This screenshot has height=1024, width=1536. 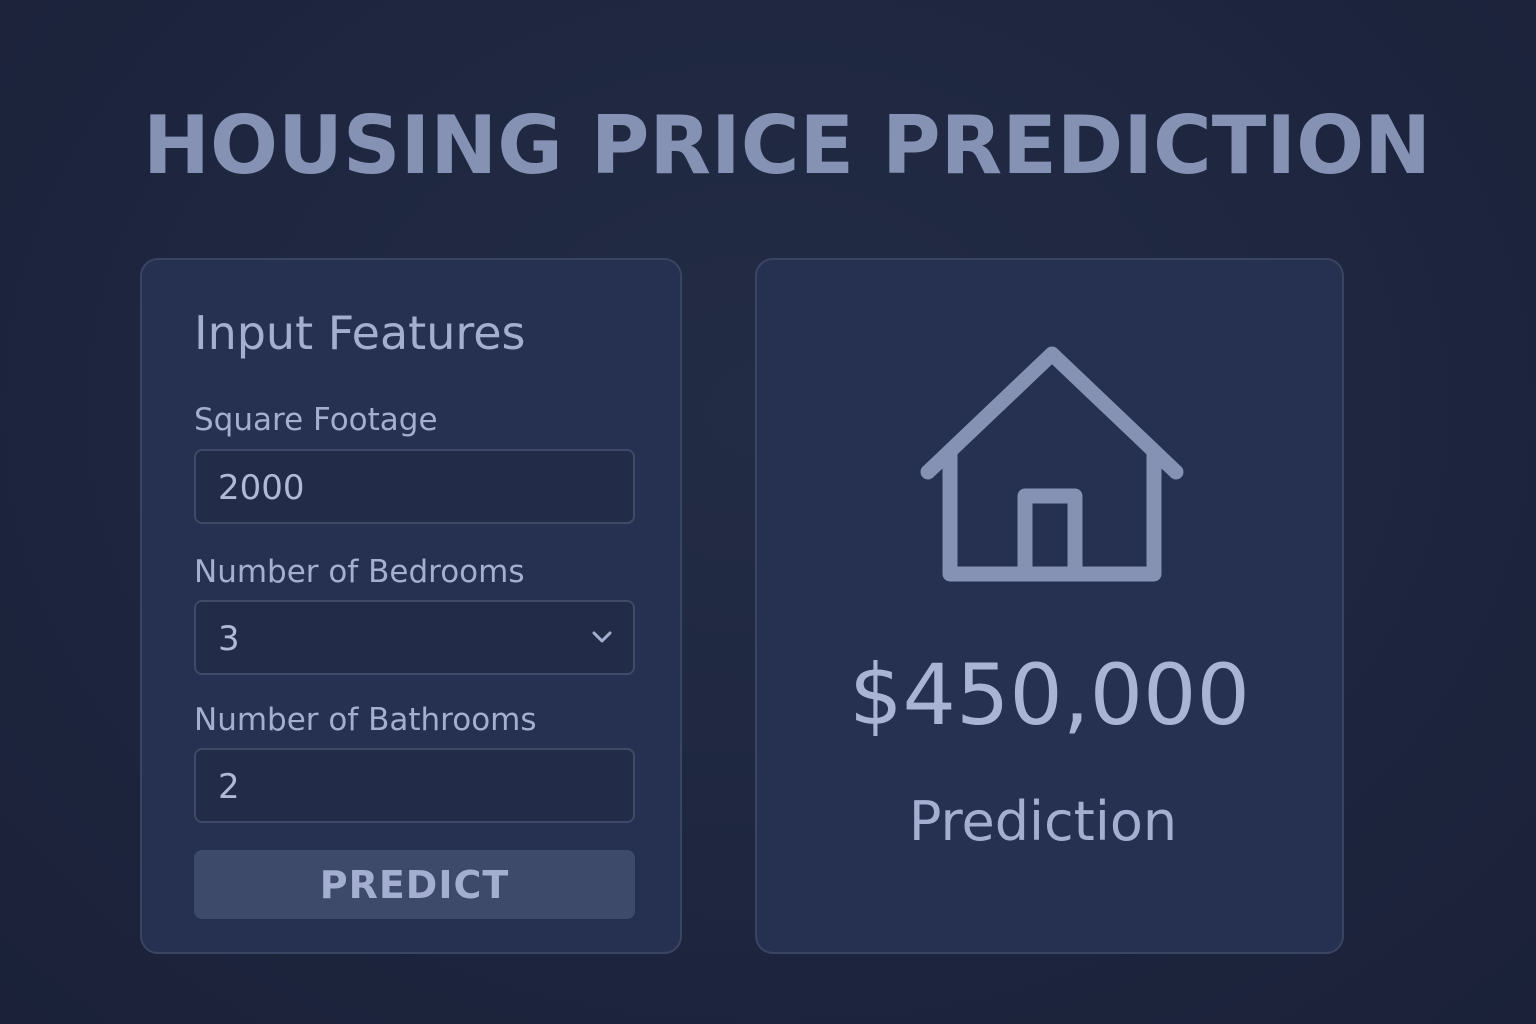 What do you see at coordinates (1052, 464) in the screenshot?
I see `house-icon` at bounding box center [1052, 464].